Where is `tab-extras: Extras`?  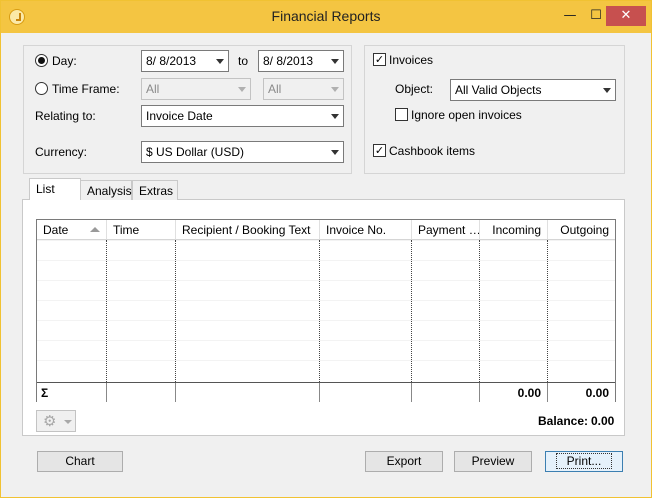 tab-extras: Extras is located at coordinates (155, 190).